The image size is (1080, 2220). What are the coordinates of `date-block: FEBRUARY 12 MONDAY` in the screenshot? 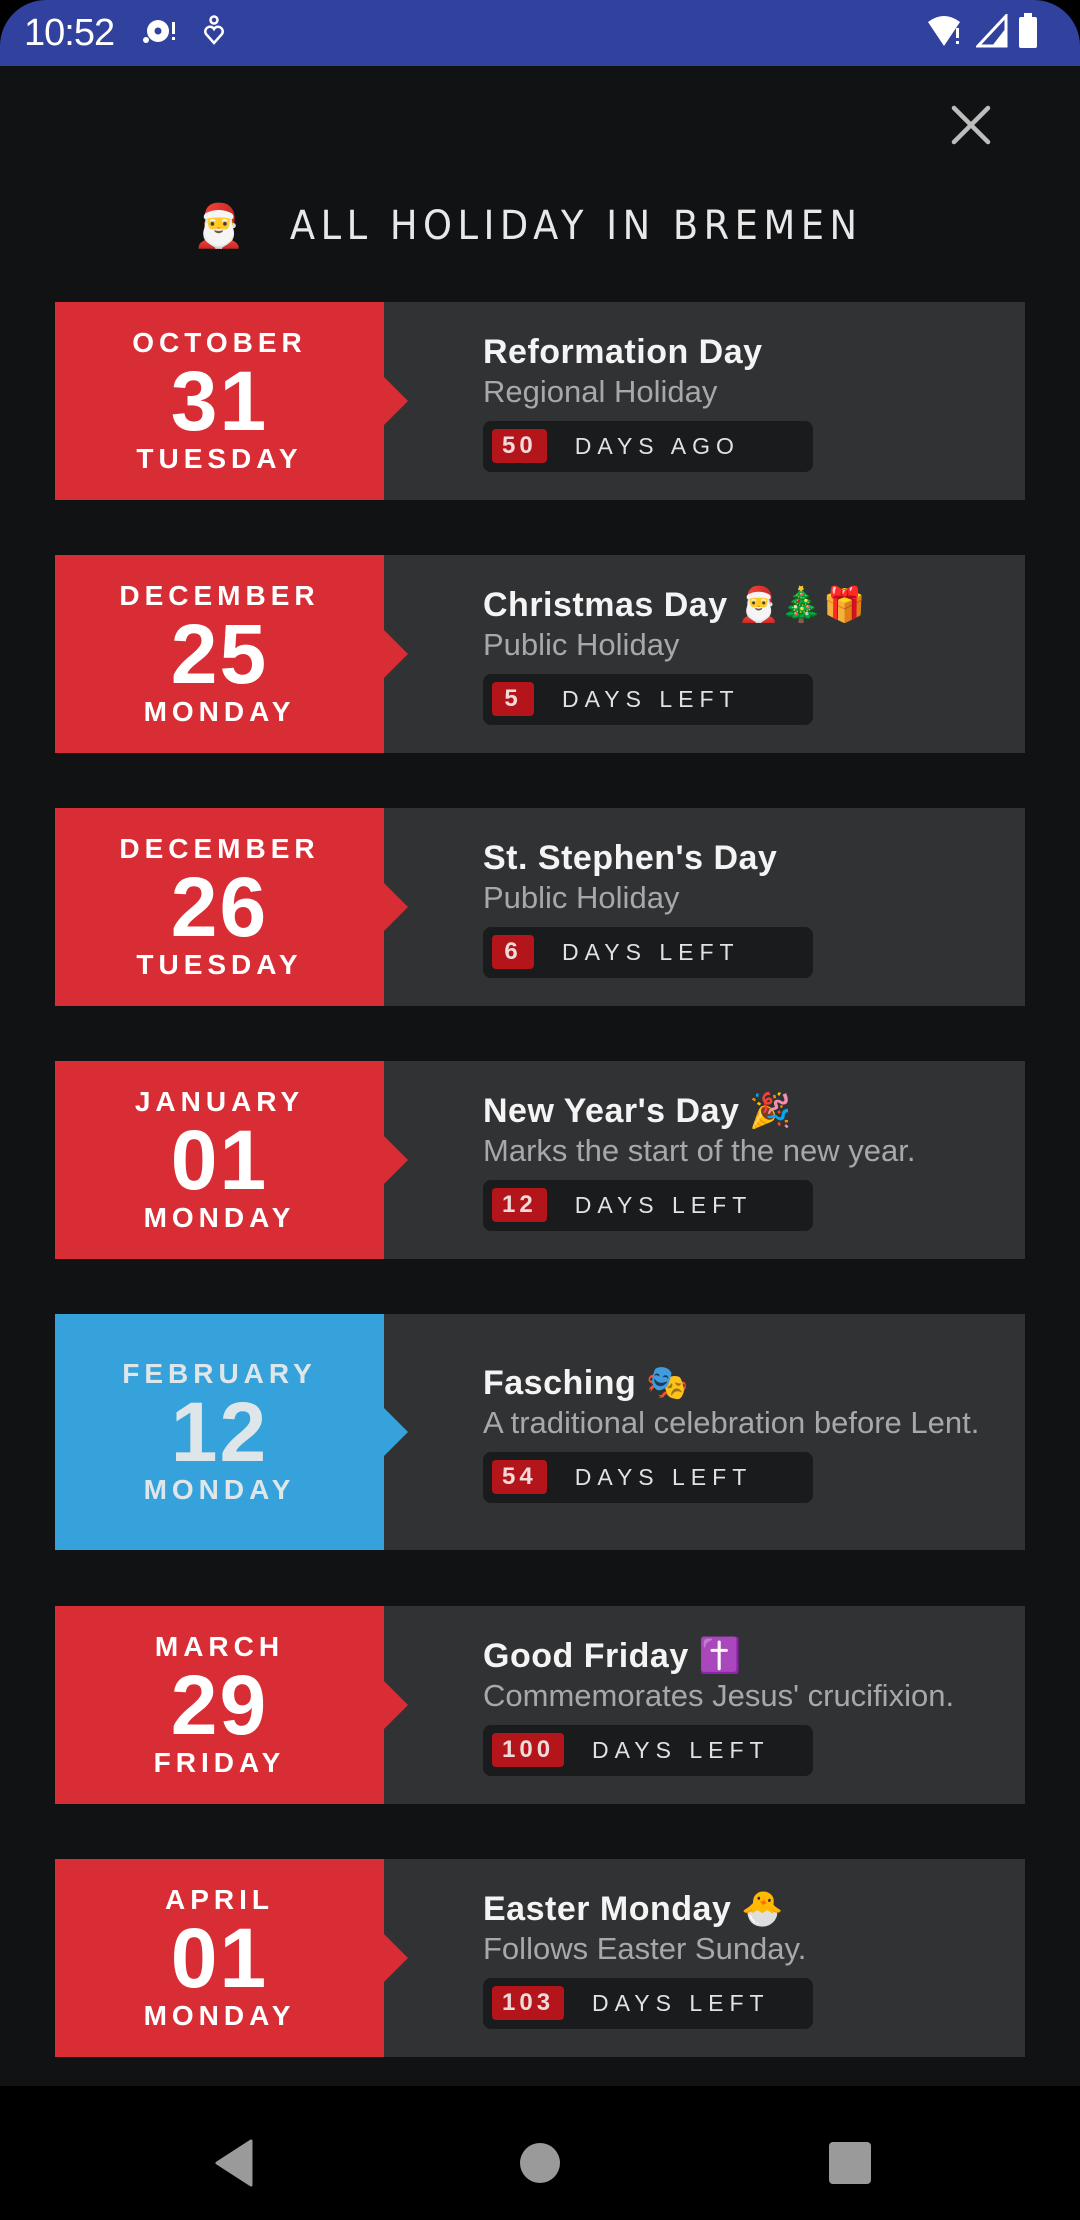 It's located at (219, 1432).